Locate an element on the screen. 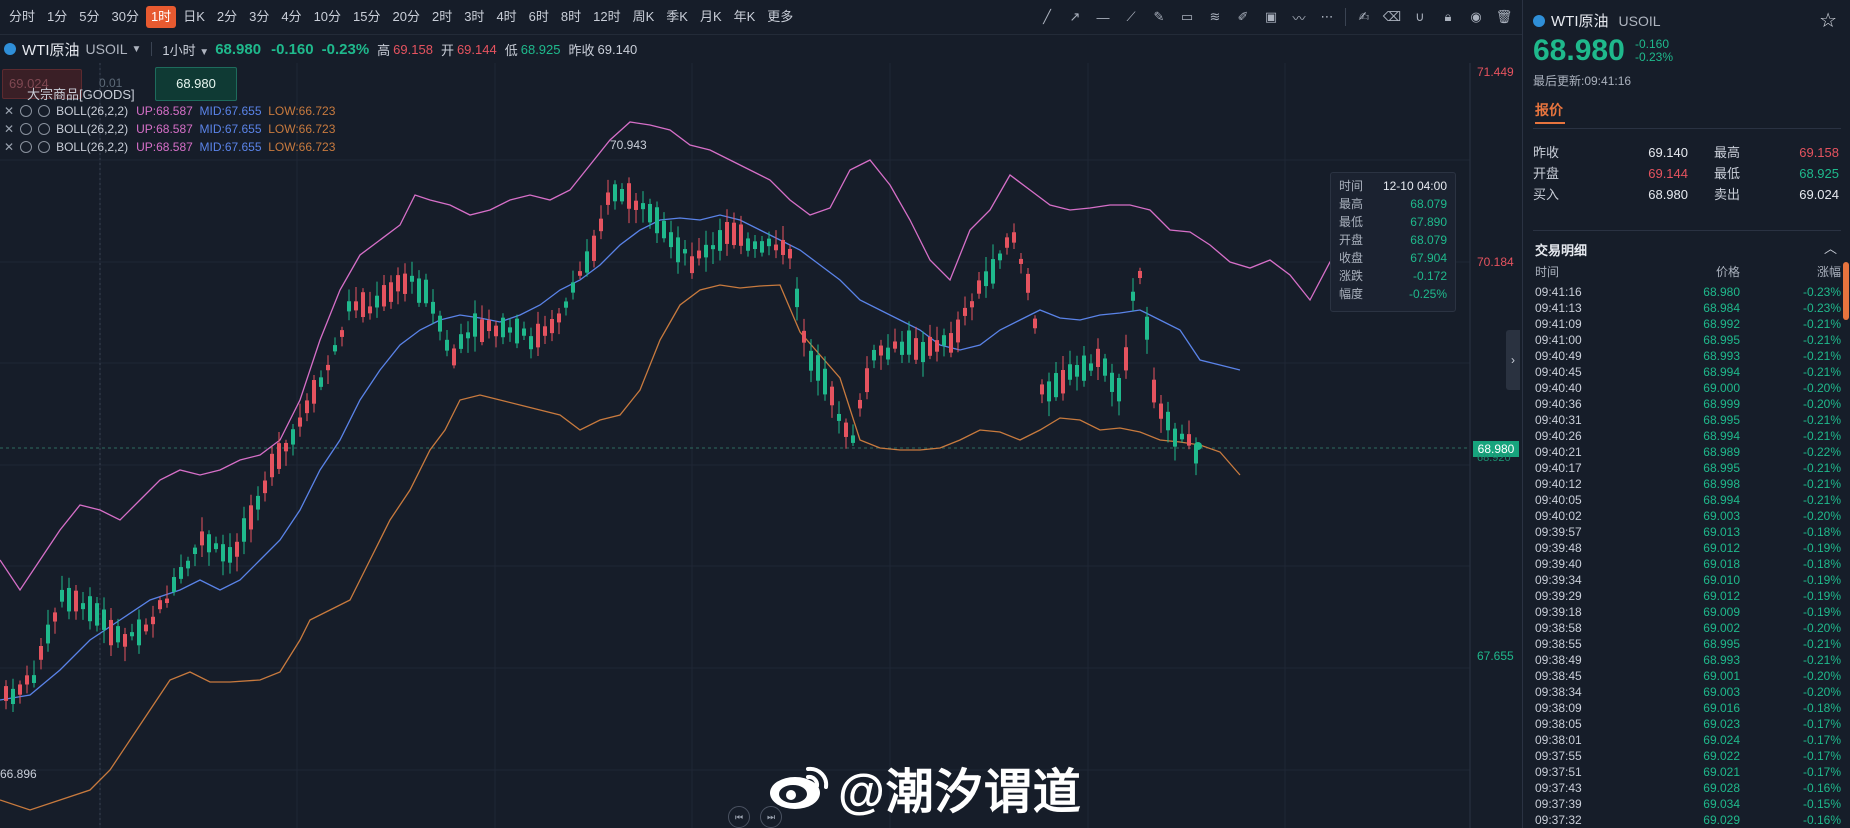  period-2: 5分 is located at coordinates (89, 17).